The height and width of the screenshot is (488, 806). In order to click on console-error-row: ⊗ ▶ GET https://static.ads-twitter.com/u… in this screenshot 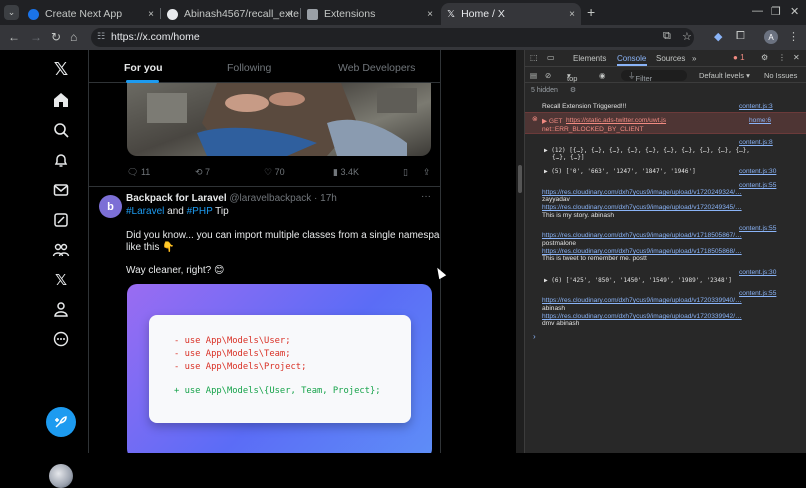, I will do `click(665, 123)`.